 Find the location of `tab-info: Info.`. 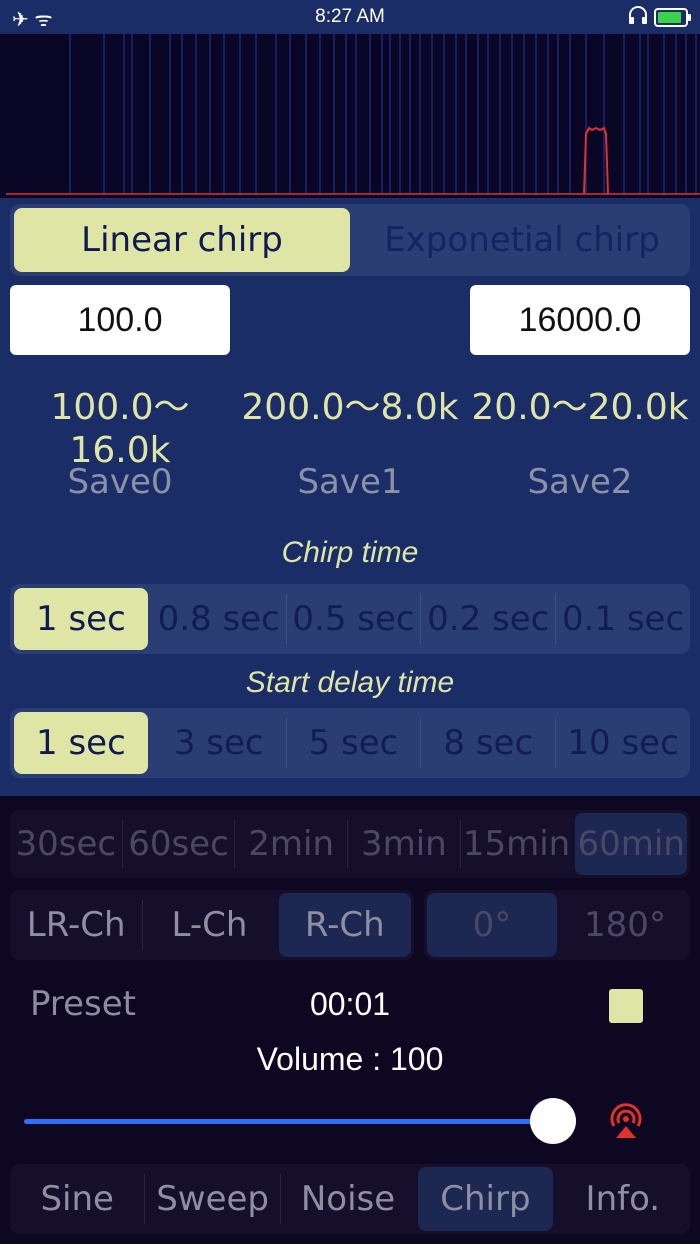

tab-info: Info. is located at coordinates (623, 1199).